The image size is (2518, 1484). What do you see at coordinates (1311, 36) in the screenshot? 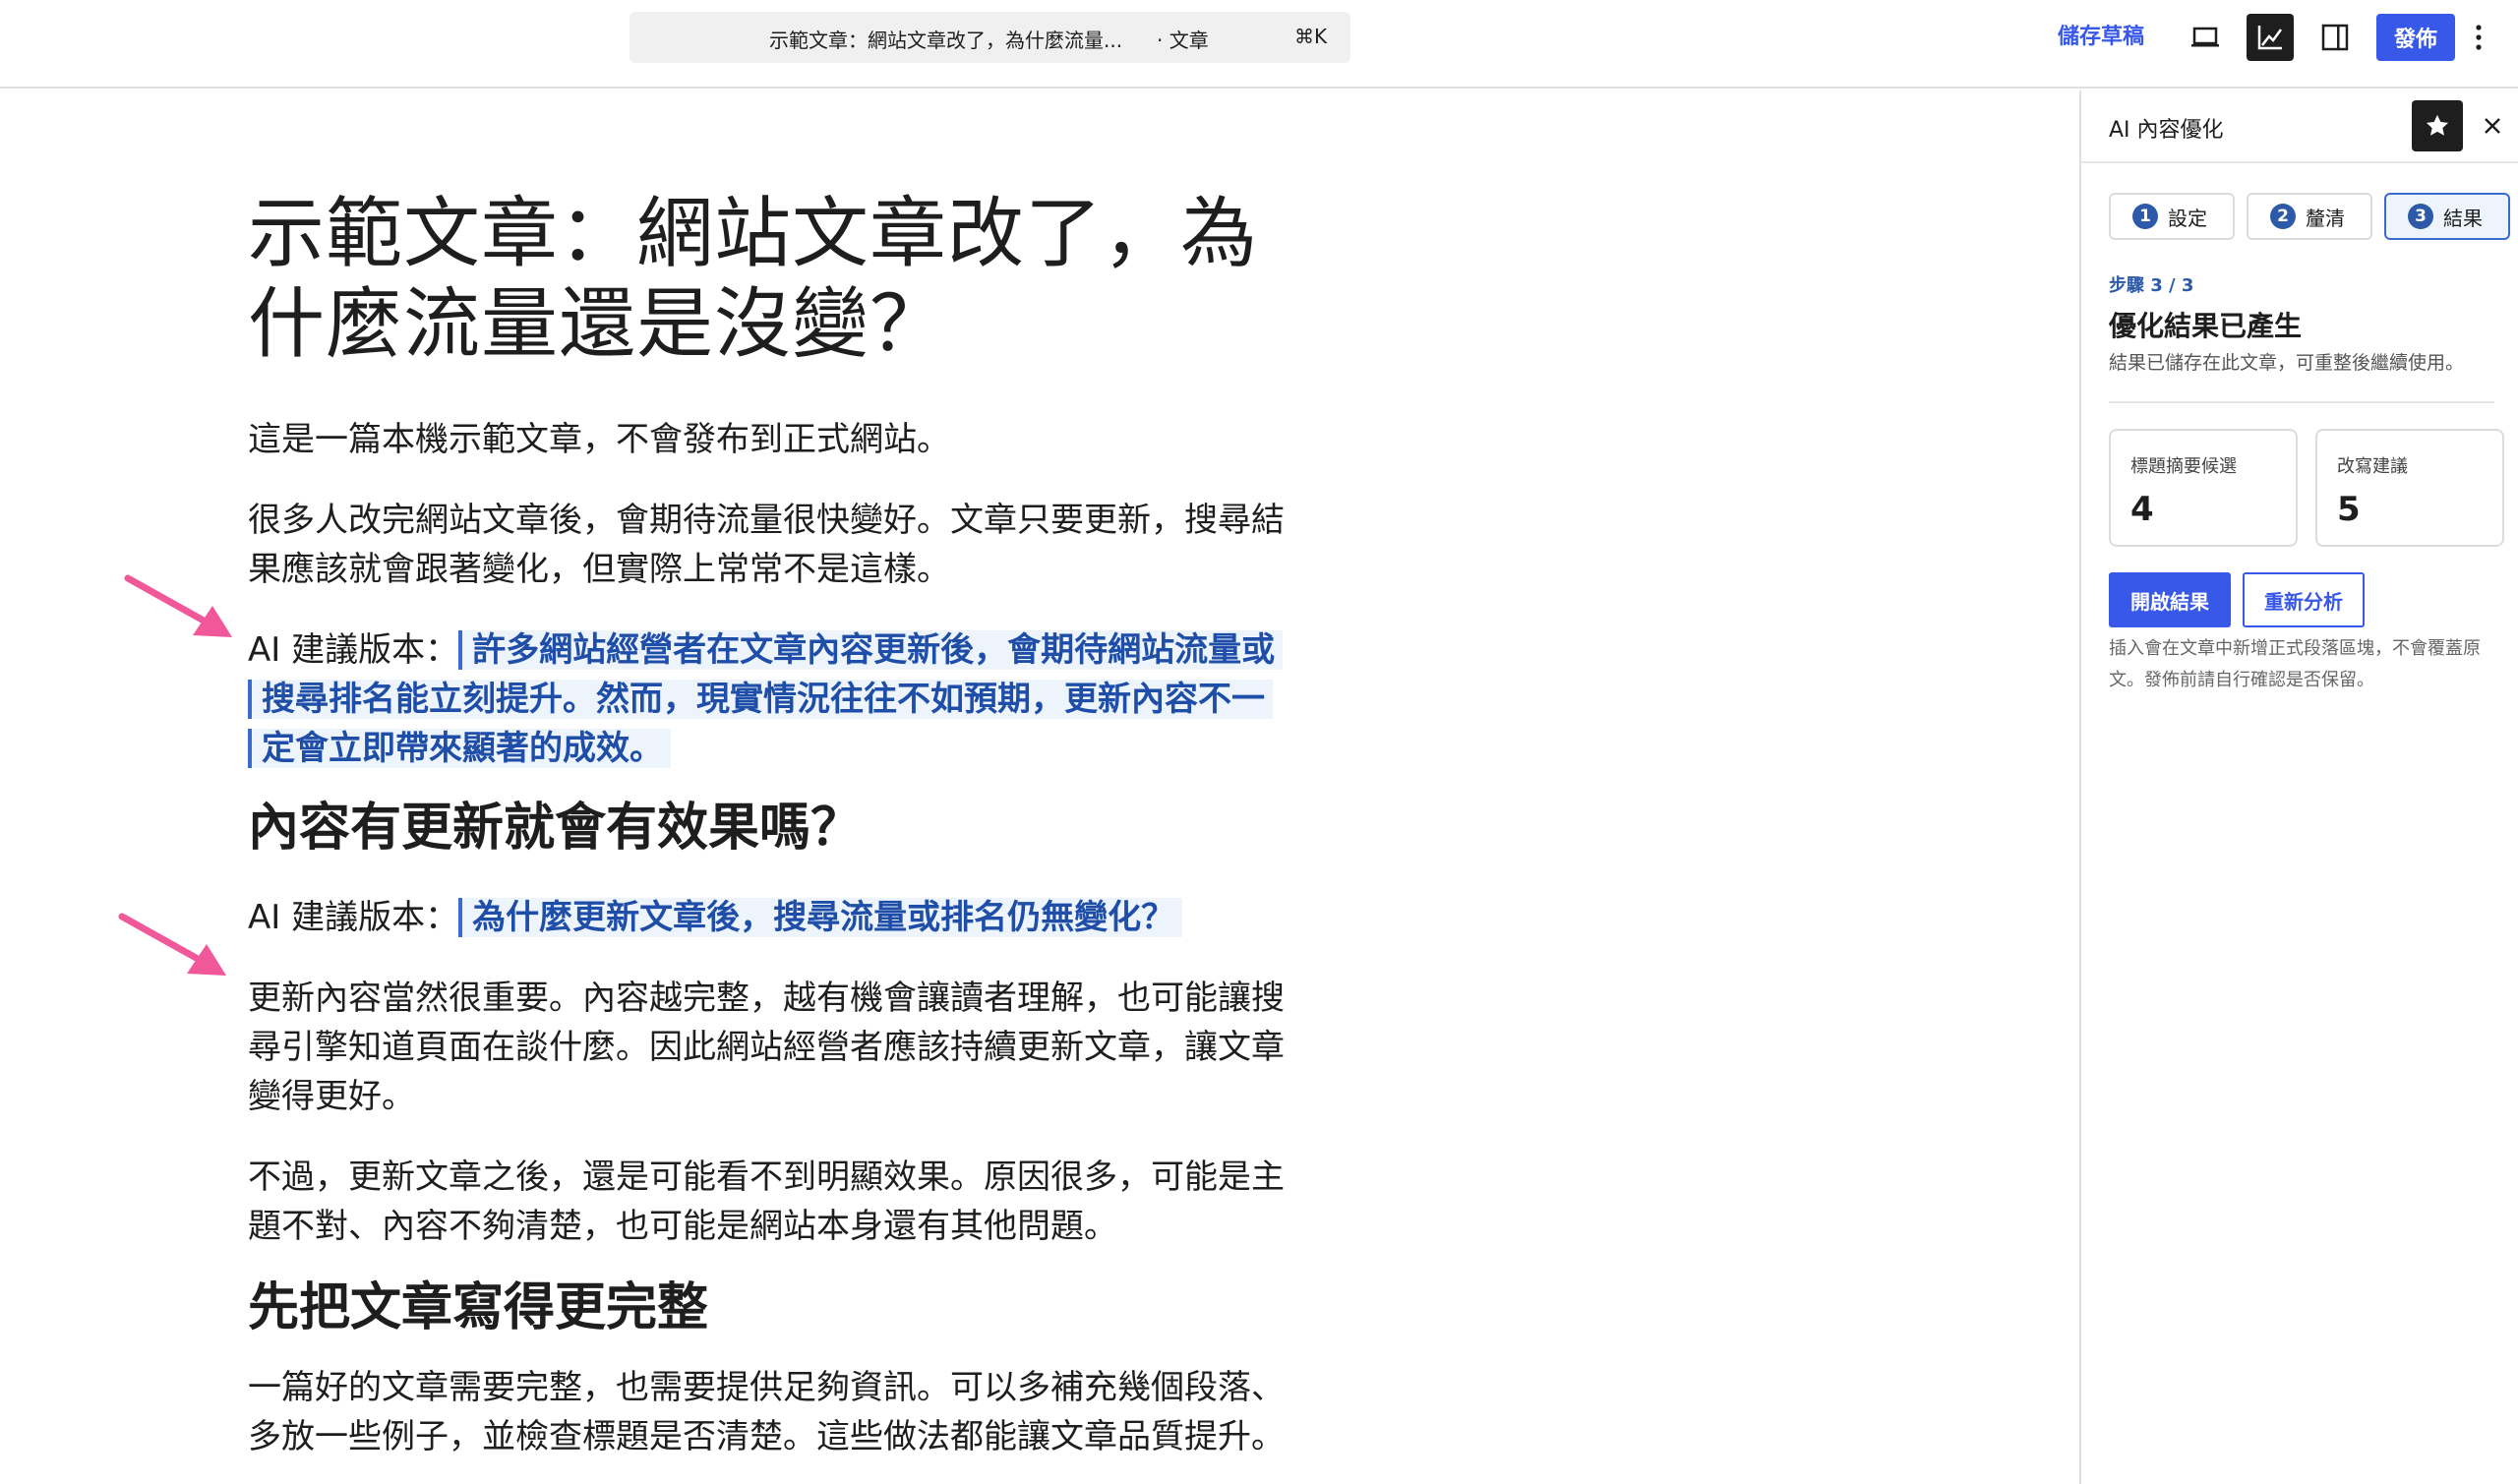
I see `command-shortcut: ⌘K` at bounding box center [1311, 36].